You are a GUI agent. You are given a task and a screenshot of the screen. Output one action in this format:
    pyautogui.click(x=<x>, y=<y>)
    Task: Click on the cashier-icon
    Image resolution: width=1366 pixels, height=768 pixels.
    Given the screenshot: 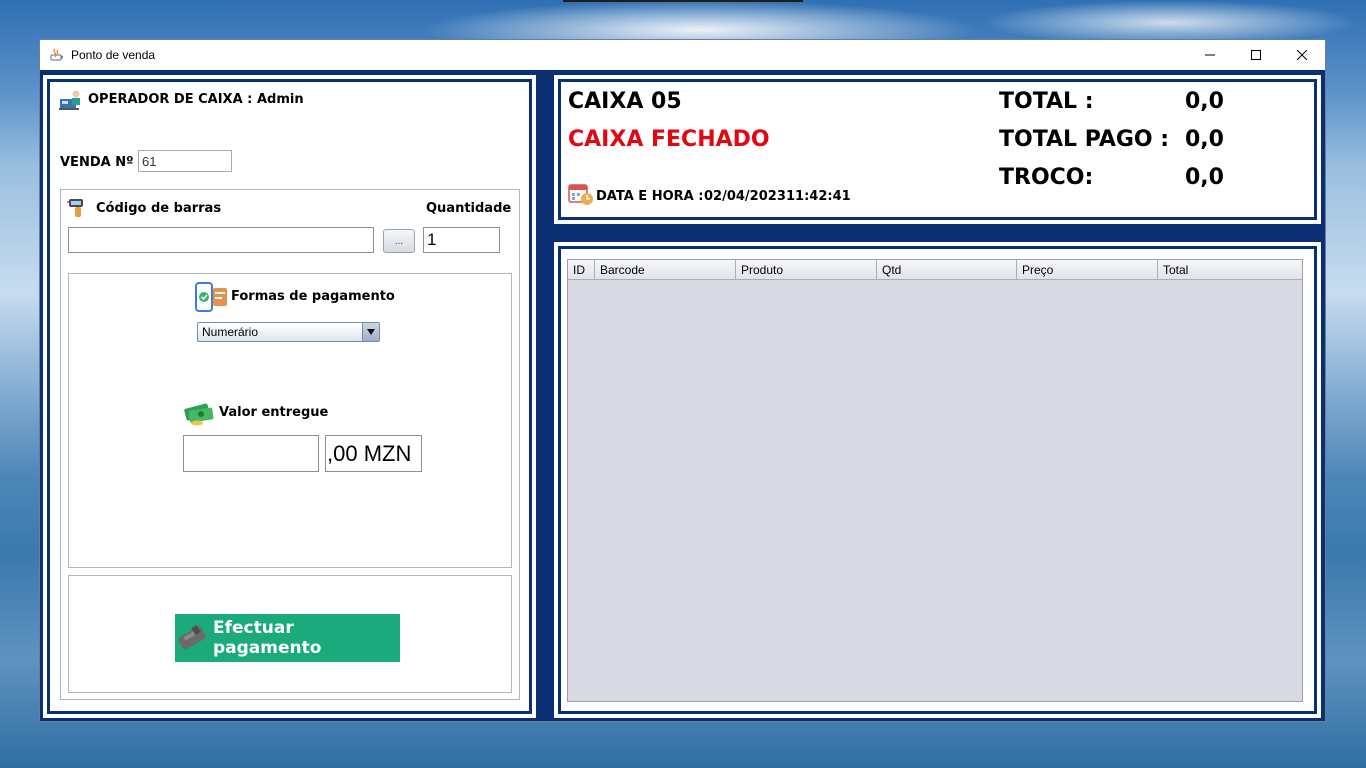 What is the action you would take?
    pyautogui.click(x=71, y=102)
    